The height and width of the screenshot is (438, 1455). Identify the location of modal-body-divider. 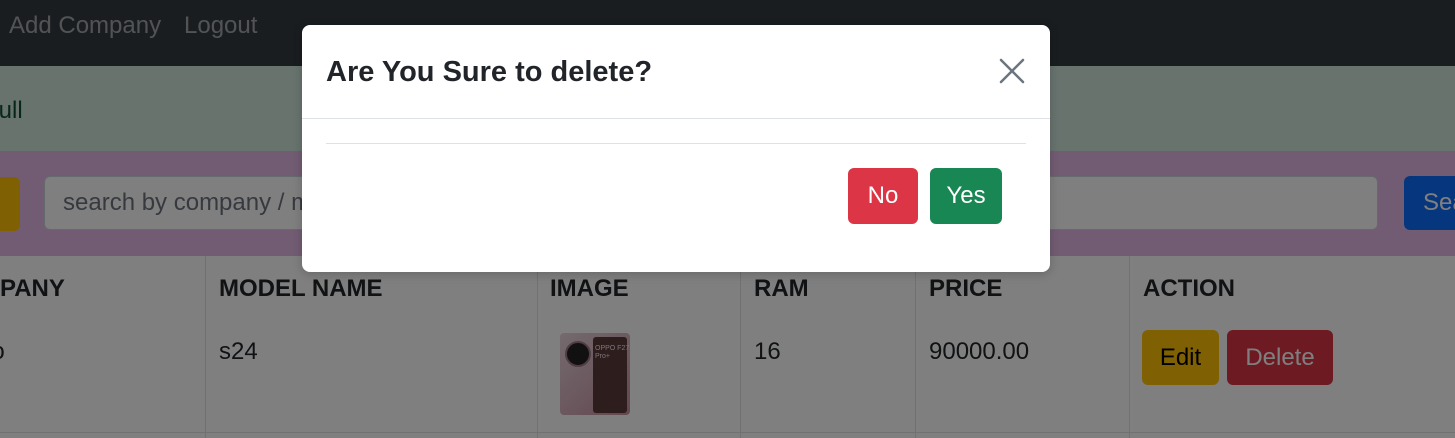
(676, 143).